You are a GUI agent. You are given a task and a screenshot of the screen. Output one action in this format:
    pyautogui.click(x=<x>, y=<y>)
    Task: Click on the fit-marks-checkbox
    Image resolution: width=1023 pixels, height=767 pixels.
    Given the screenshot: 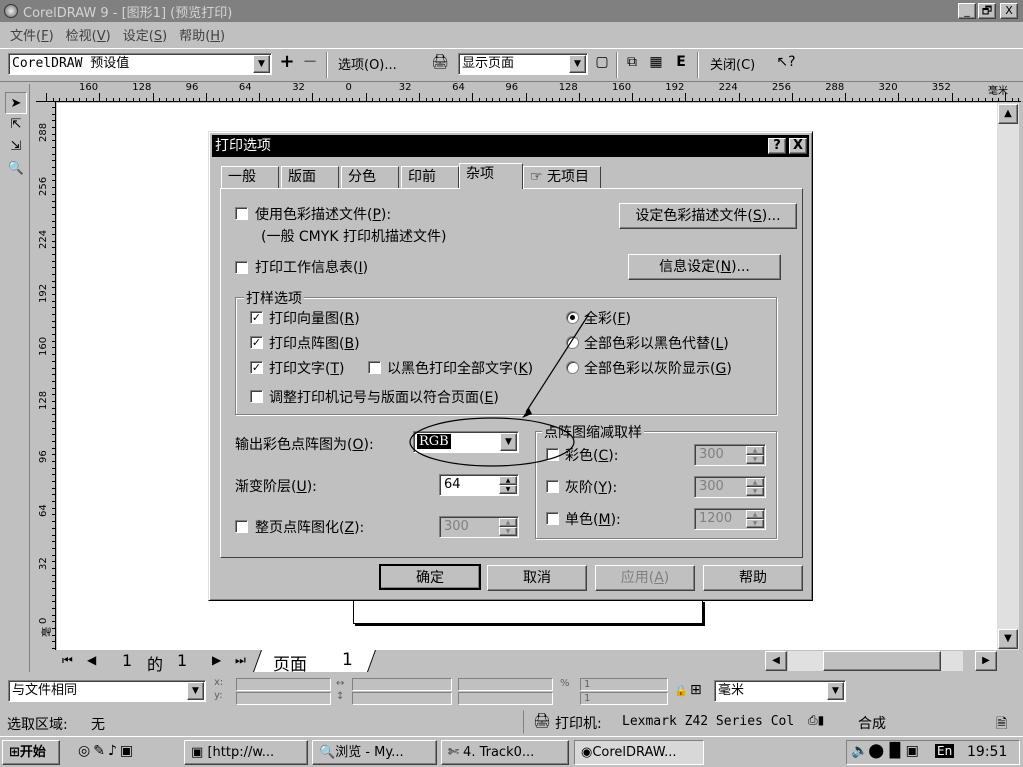 What is the action you would take?
    pyautogui.click(x=256, y=396)
    